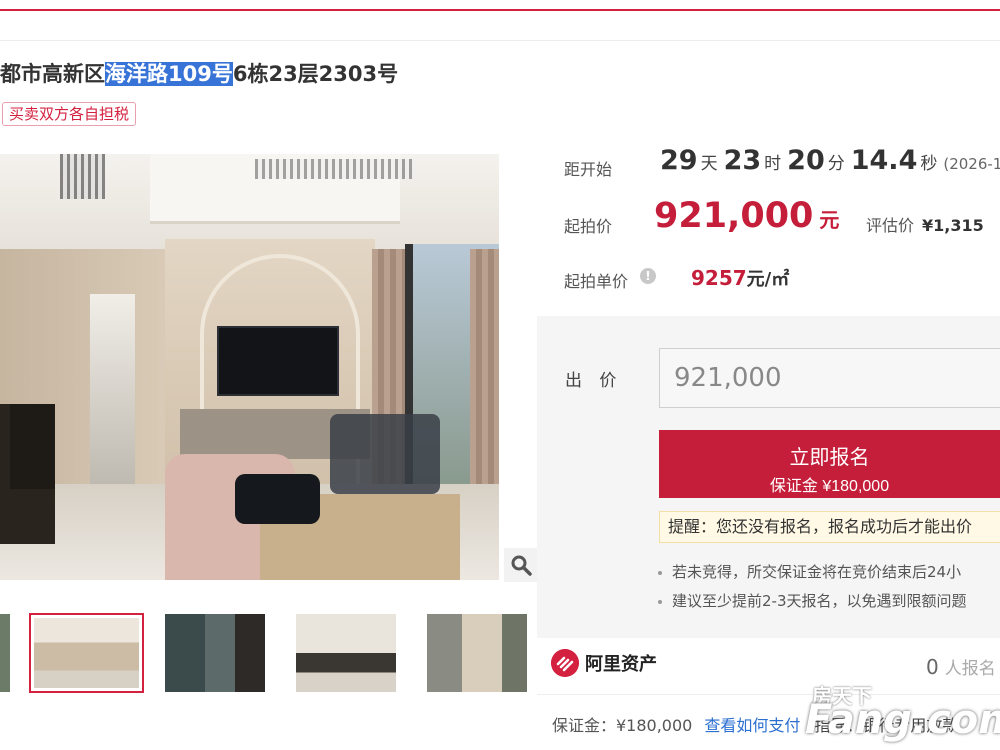  What do you see at coordinates (932, 667) in the screenshot?
I see `signup-count-value: 0` at bounding box center [932, 667].